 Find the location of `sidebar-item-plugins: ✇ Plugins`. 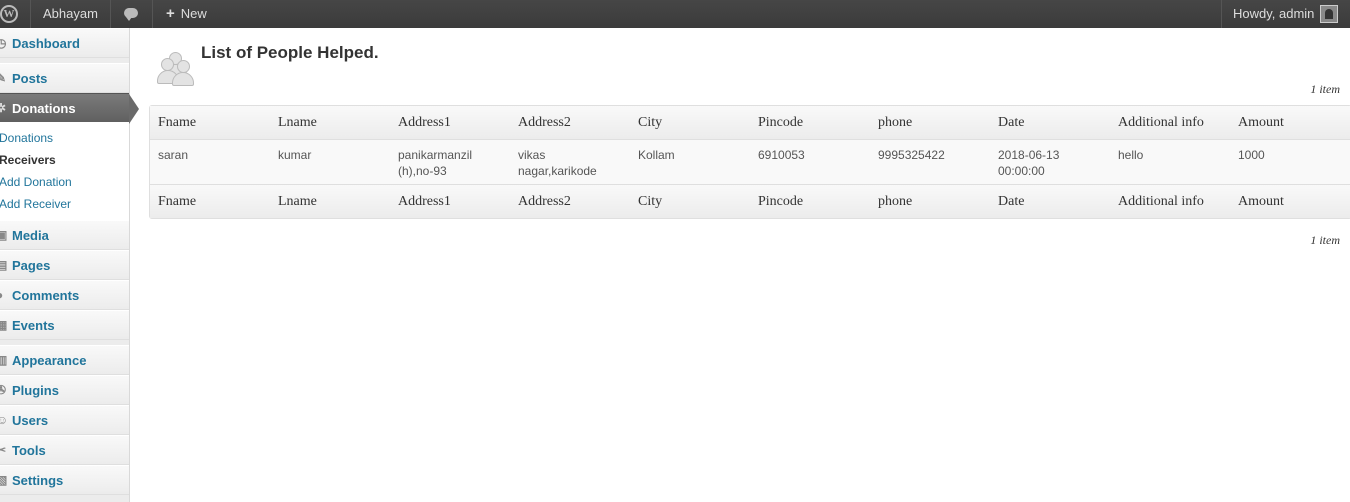

sidebar-item-plugins: ✇ Plugins is located at coordinates (64, 390).